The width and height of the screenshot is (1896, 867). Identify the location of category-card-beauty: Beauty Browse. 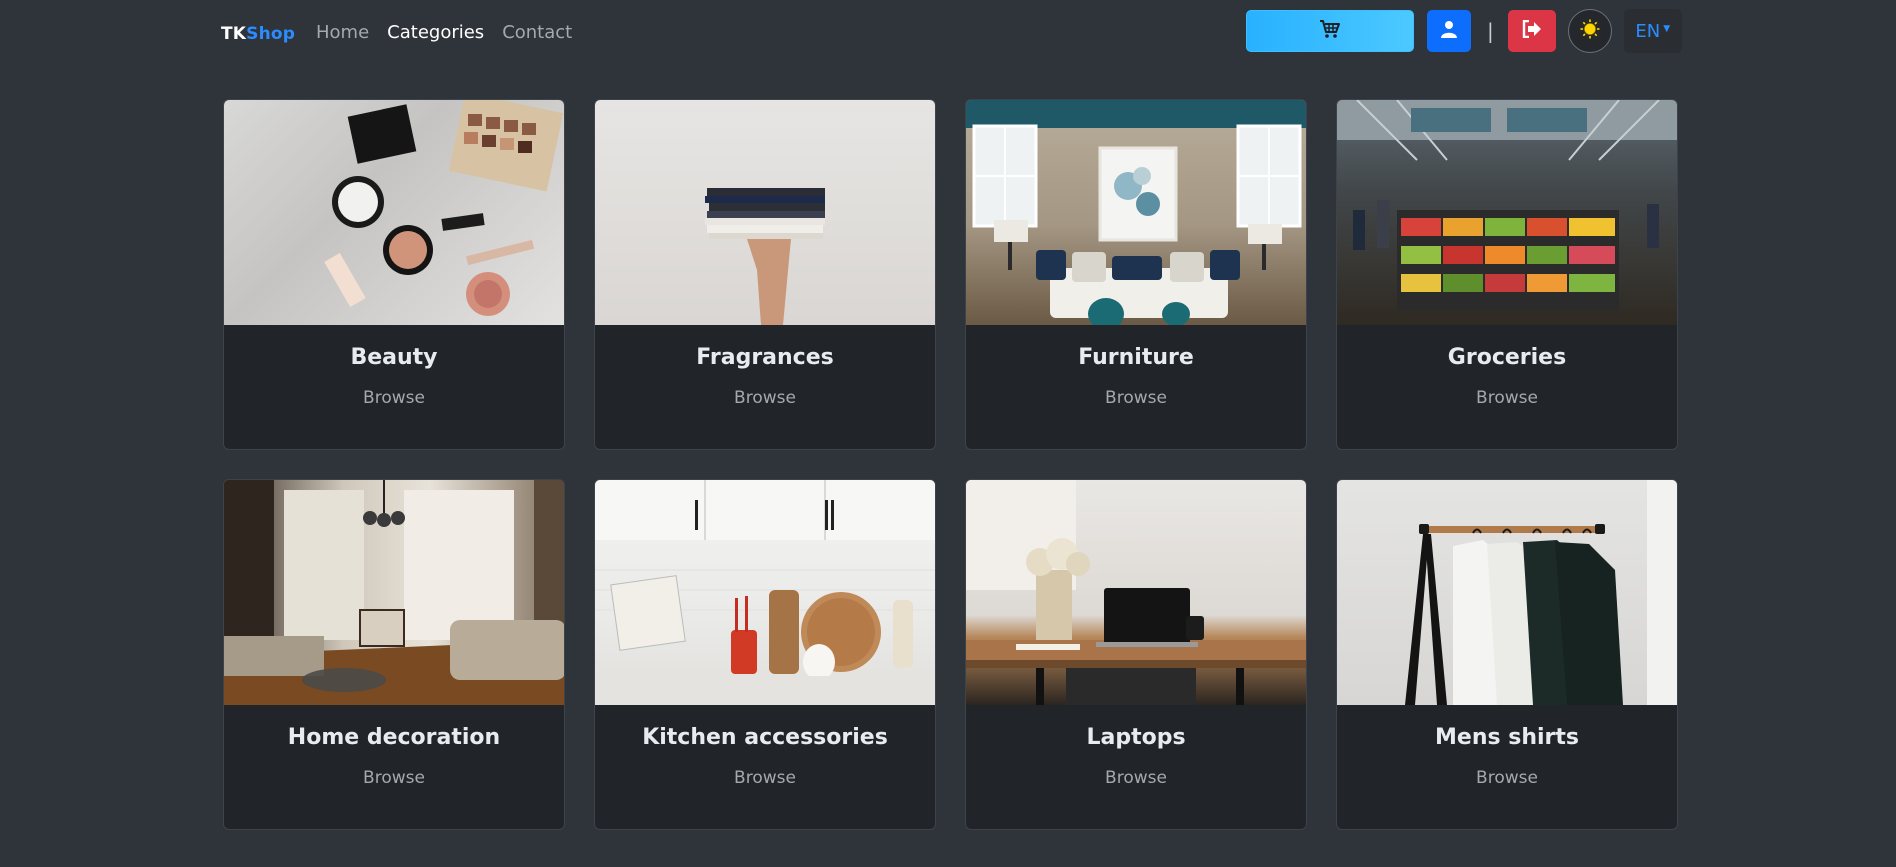
(394, 274).